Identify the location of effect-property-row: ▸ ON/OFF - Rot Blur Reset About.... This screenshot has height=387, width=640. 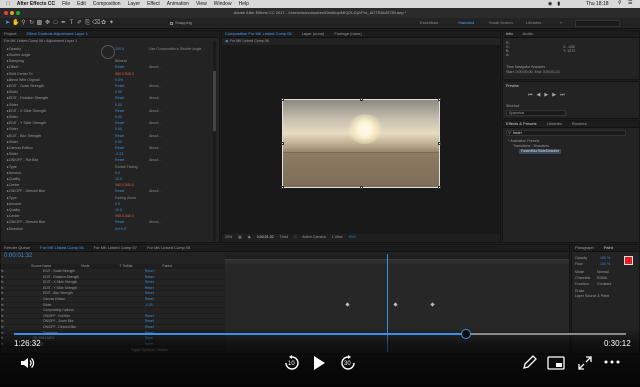
(109, 161).